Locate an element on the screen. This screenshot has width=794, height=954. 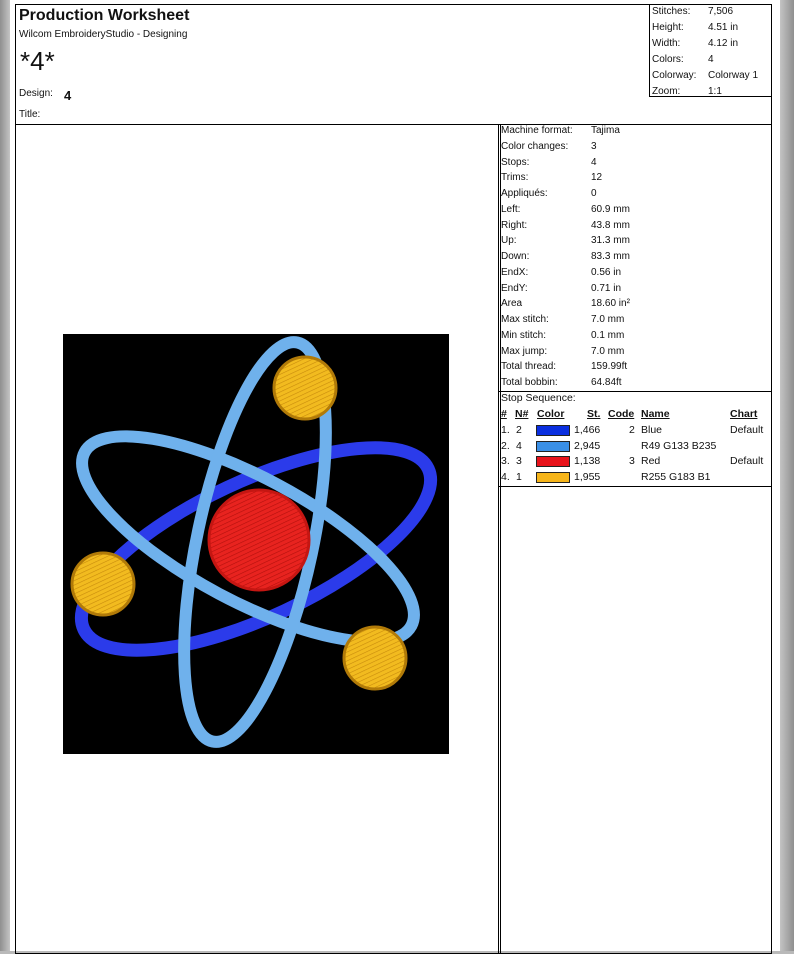
col-header-chart: Chart is located at coordinates (744, 414).